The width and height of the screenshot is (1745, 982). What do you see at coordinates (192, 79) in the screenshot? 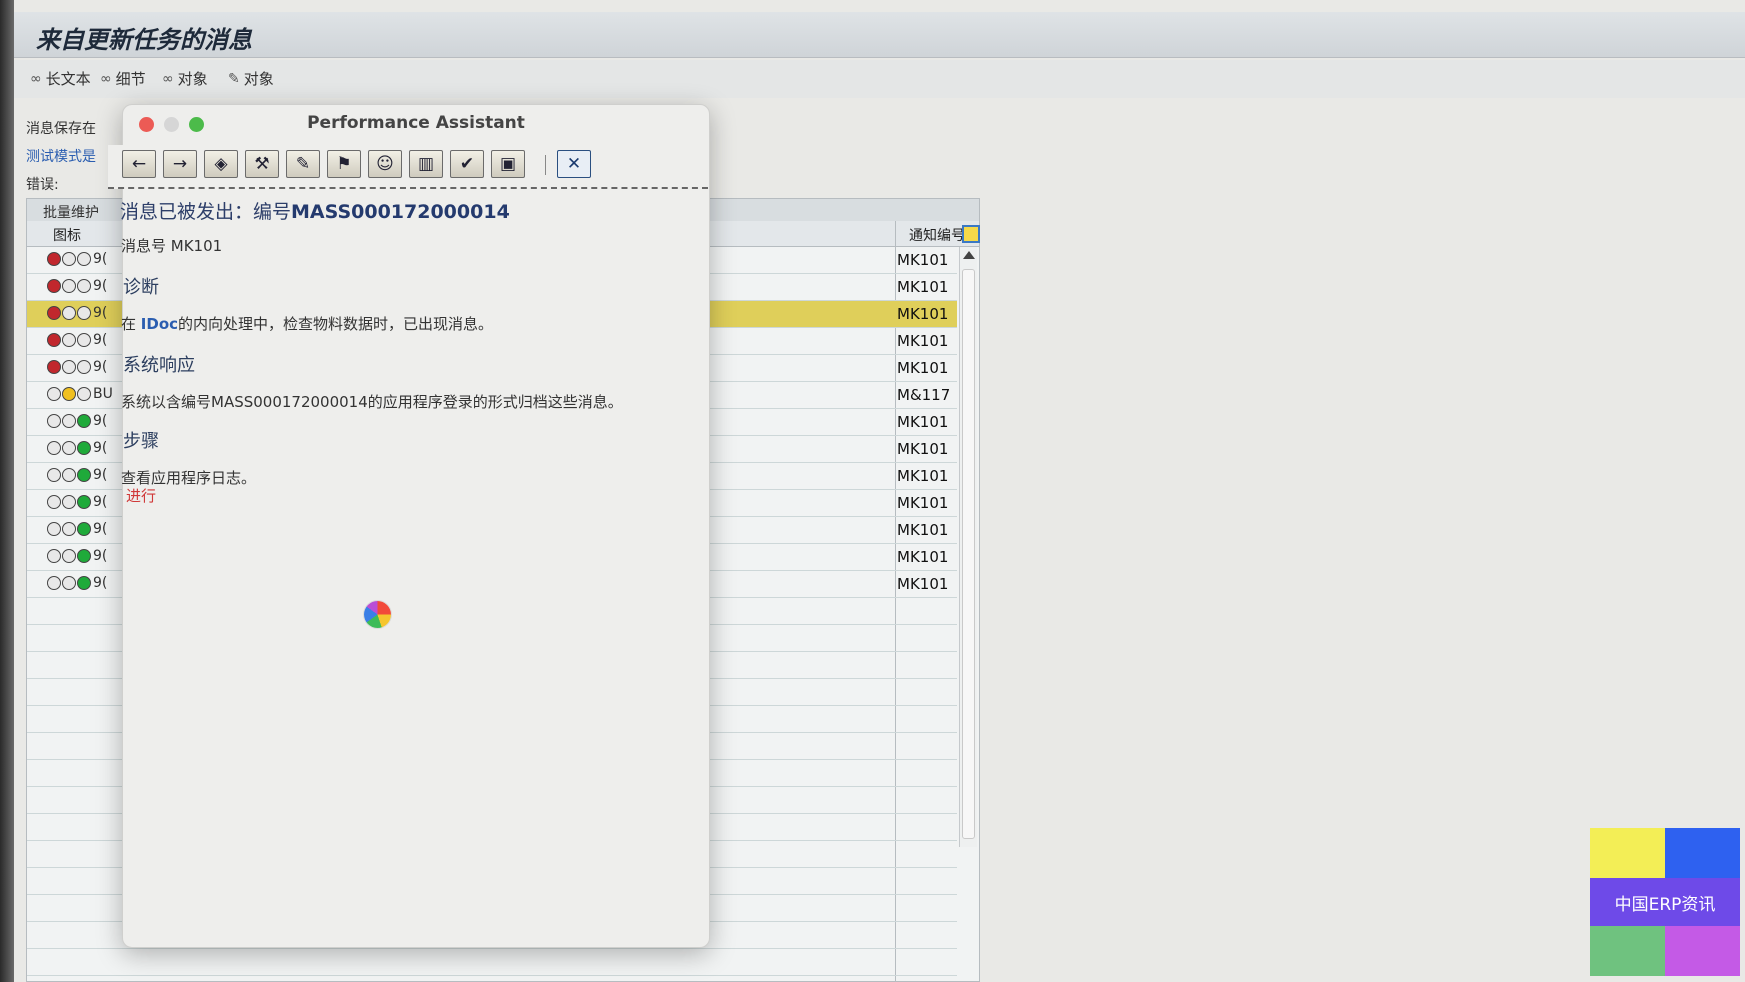
I see `object-view-label: 对象` at bounding box center [192, 79].